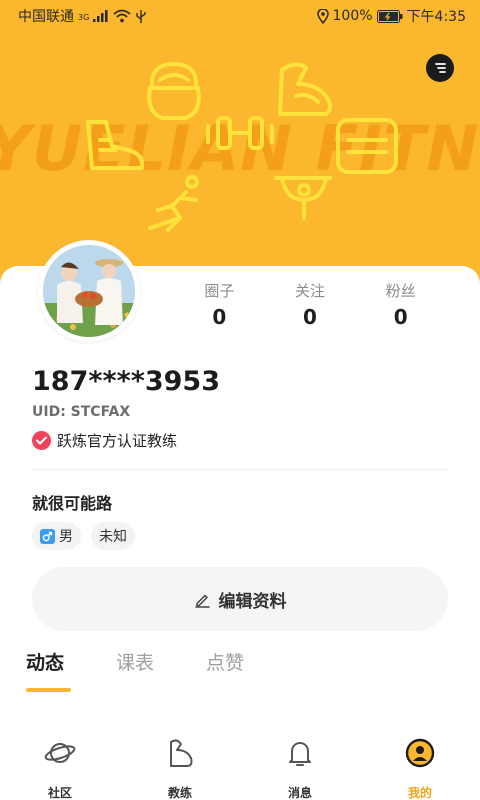  Describe the element at coordinates (45, 661) in the screenshot. I see `tab-posts: 动态` at that location.